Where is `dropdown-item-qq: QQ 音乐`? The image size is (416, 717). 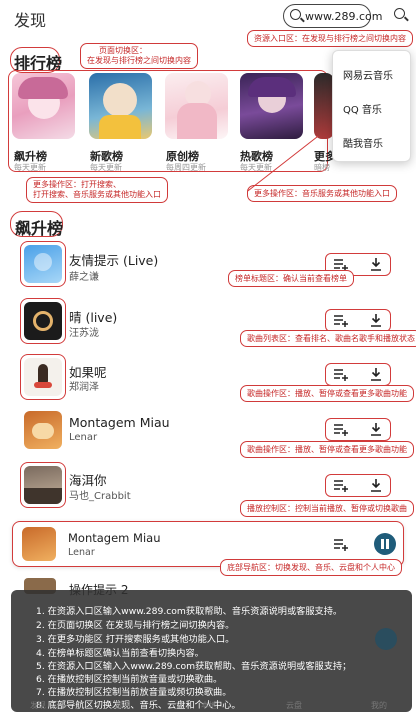
dropdown-item-qq: QQ 音乐 is located at coordinates (362, 108).